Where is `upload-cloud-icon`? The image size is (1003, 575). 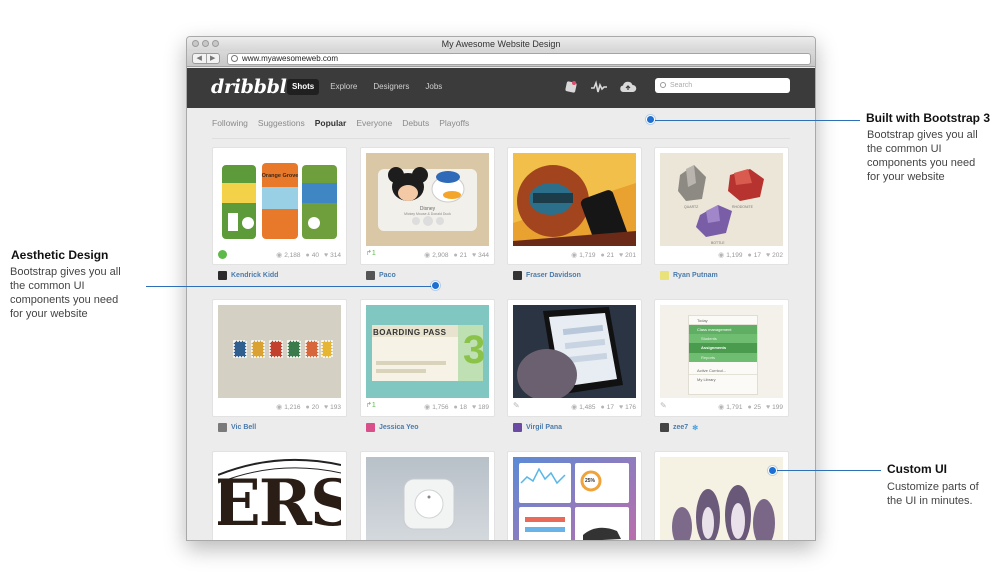 upload-cloud-icon is located at coordinates (628, 87).